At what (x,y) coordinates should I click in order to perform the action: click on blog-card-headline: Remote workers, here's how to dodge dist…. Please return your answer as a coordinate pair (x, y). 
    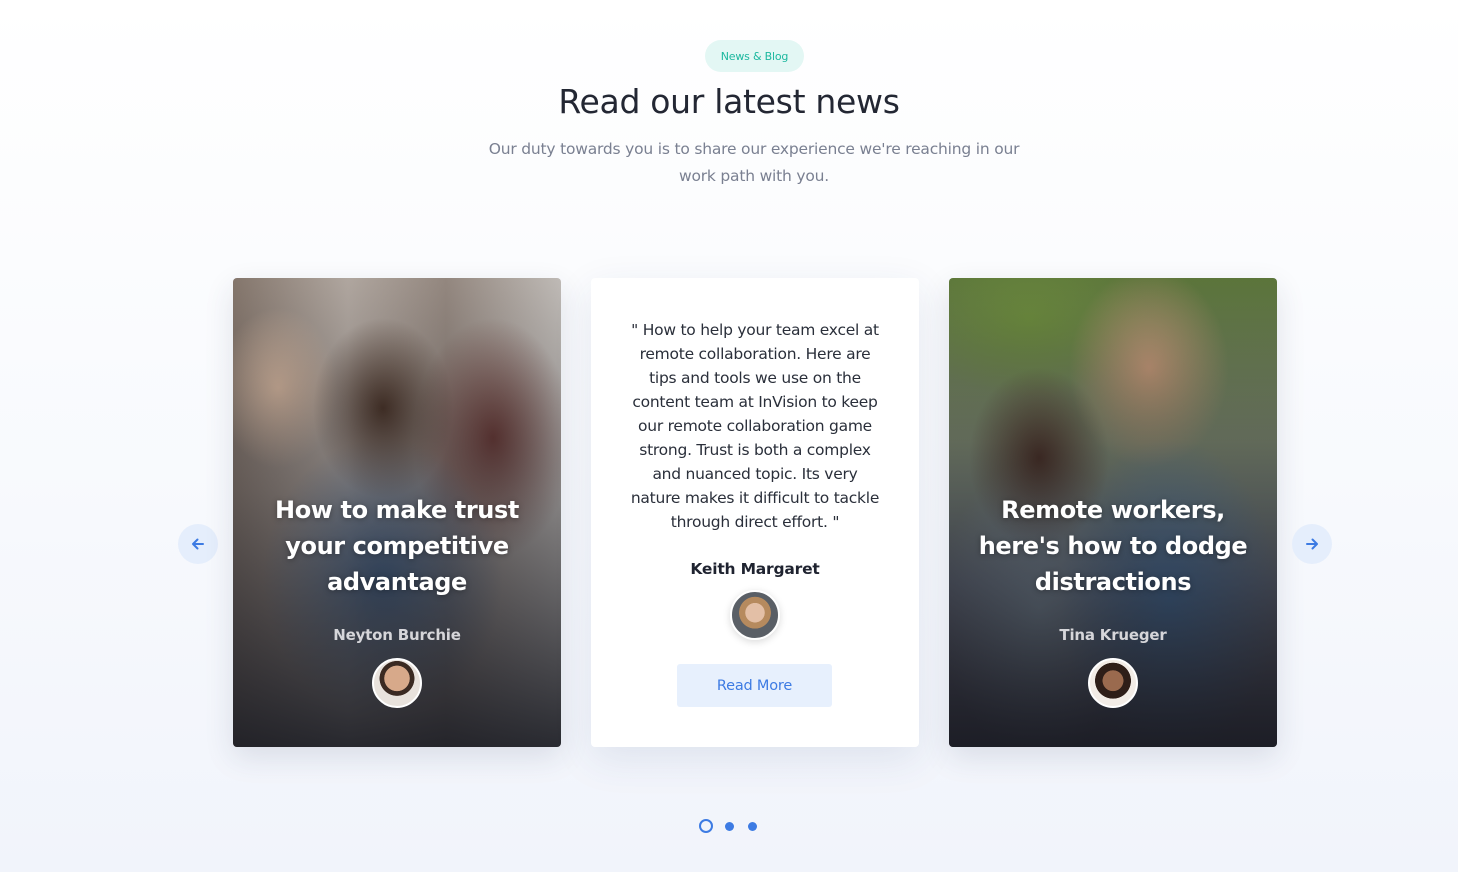
    Looking at the image, I should click on (1113, 546).